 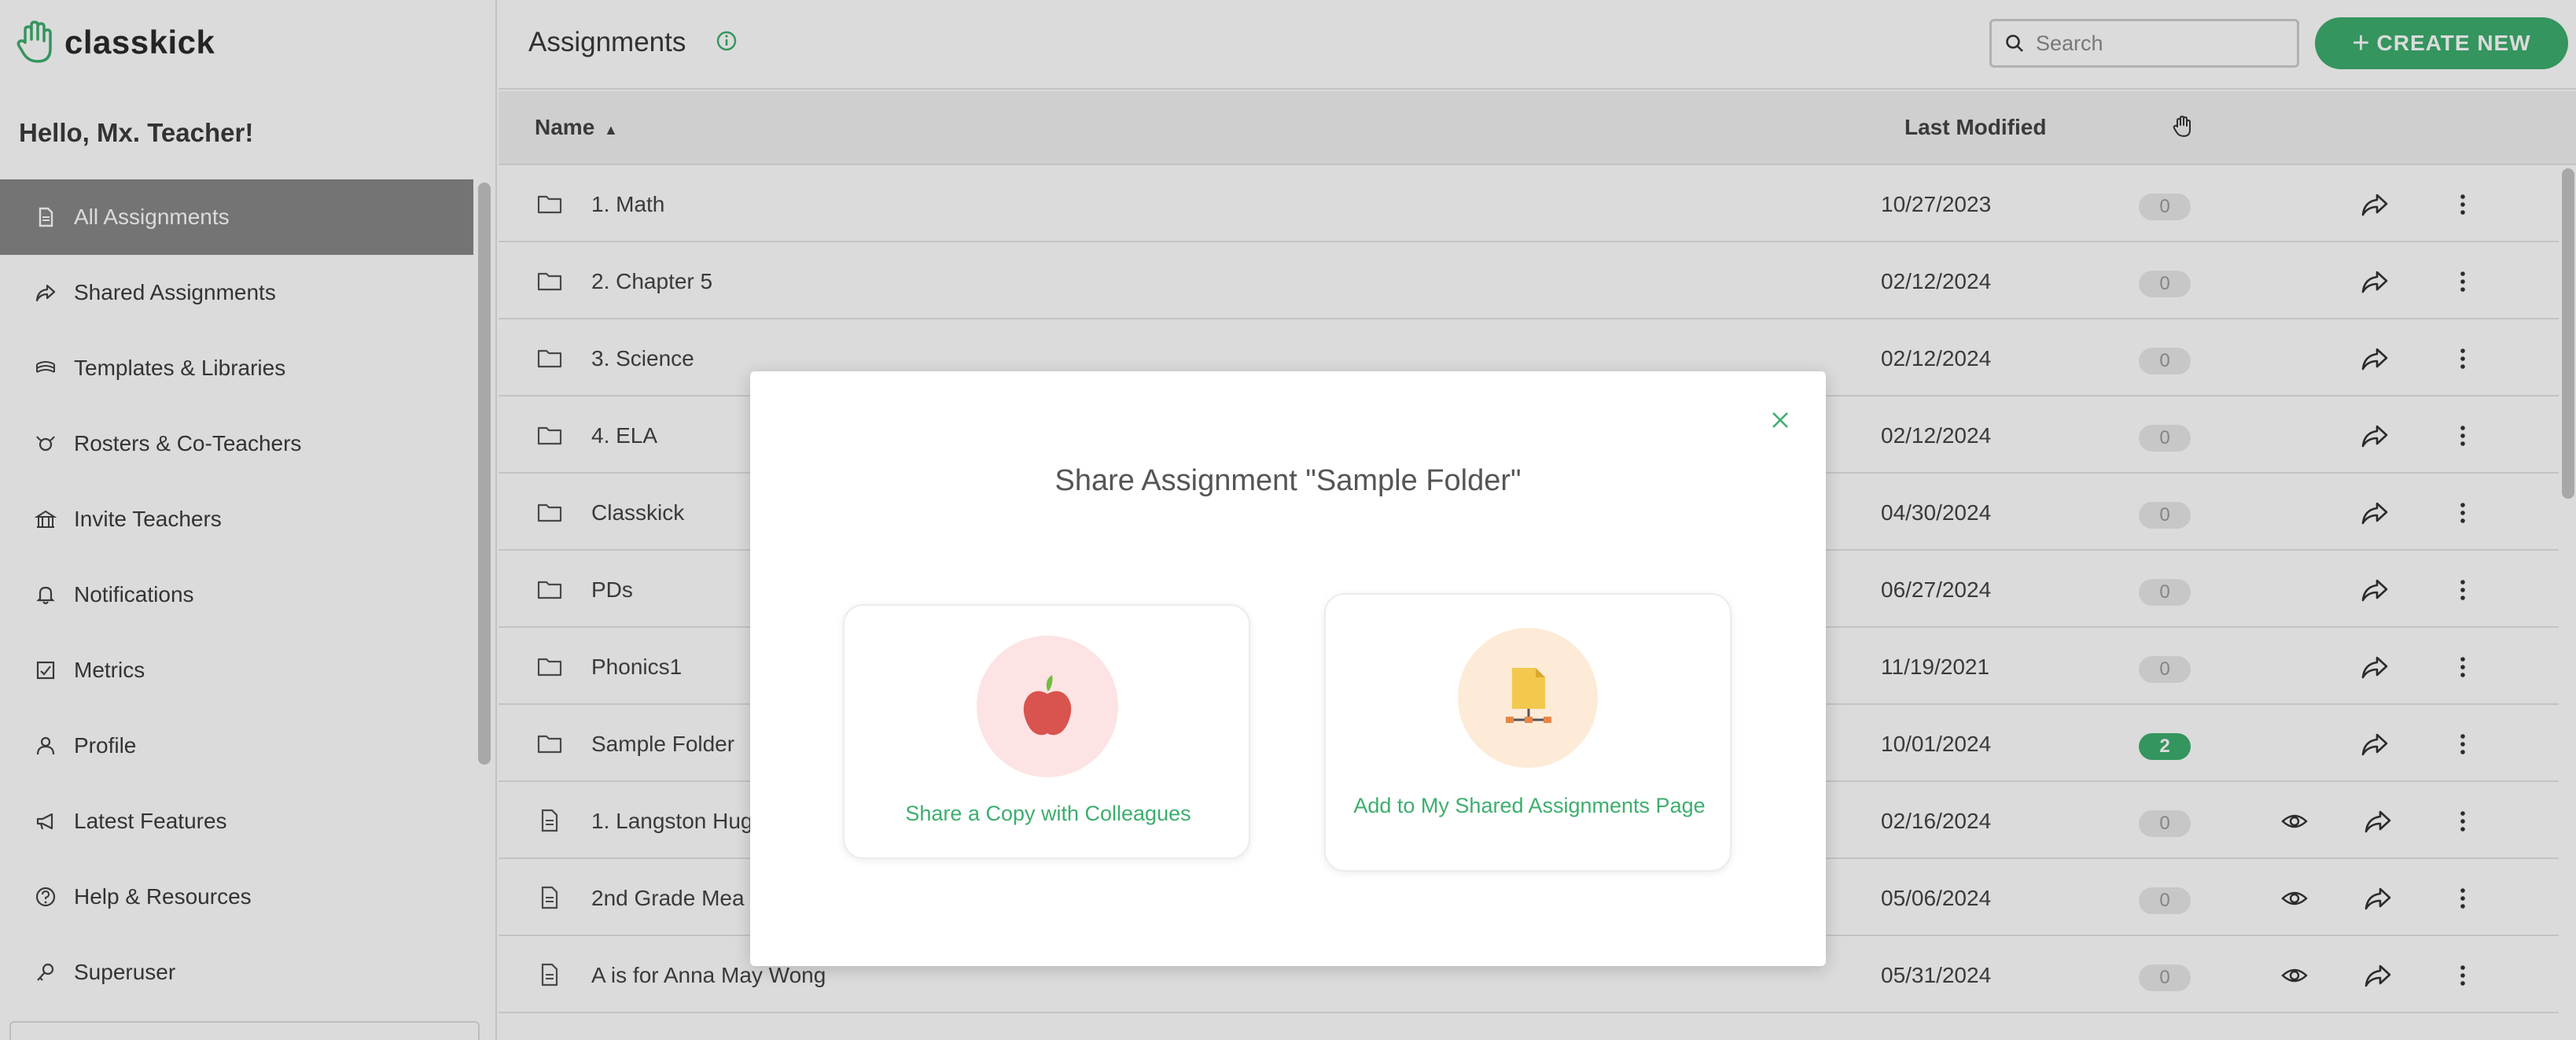 I want to click on network-doc-icon-circle, so click(x=1528, y=698).